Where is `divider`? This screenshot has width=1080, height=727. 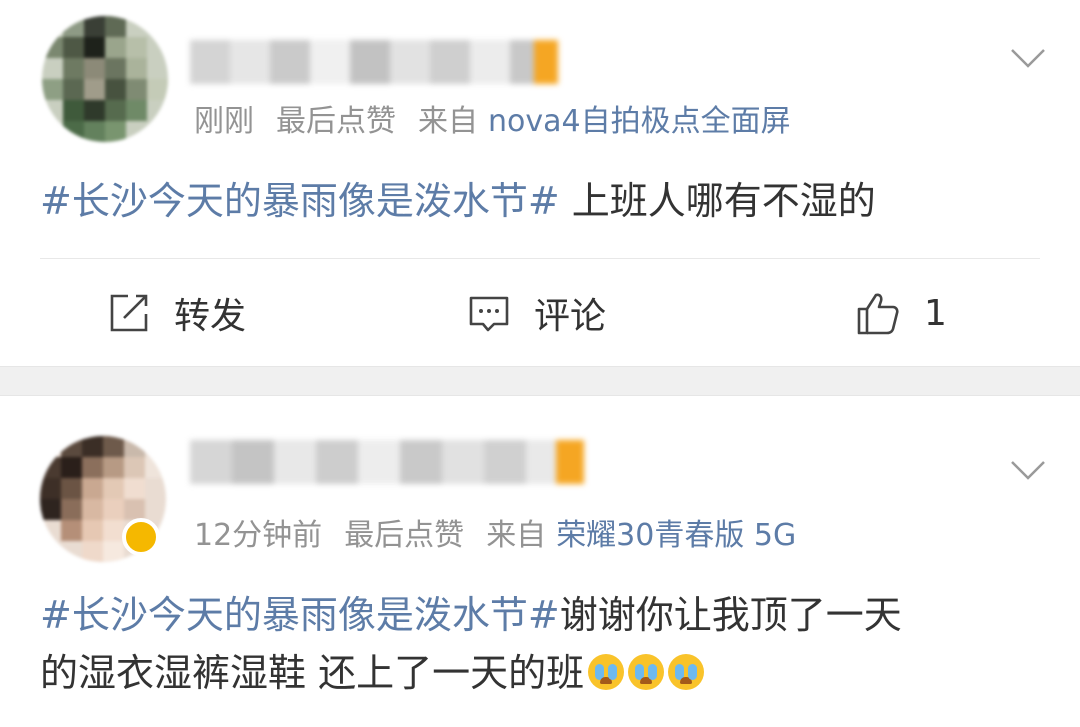 divider is located at coordinates (540, 258).